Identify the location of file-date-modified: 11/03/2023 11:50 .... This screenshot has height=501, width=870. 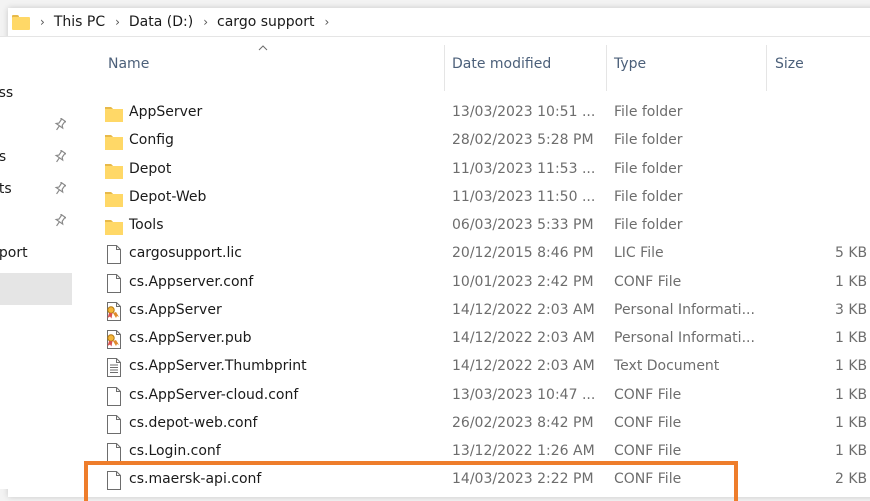
(524, 196).